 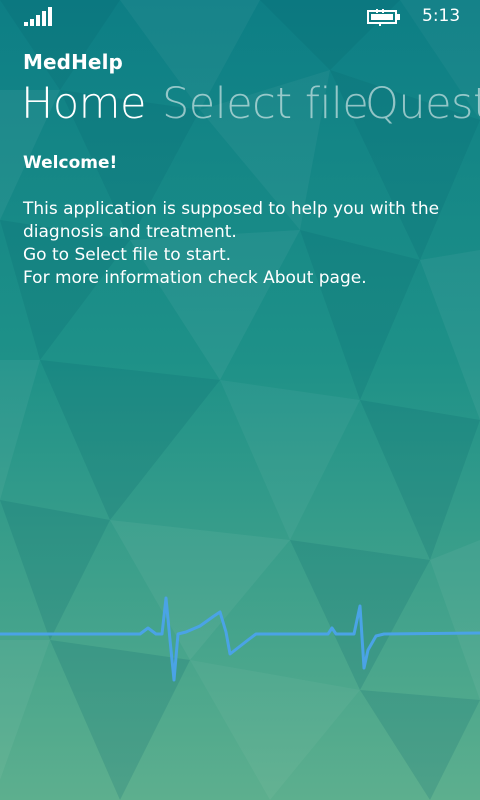 I want to click on description-line: diagnosis and treatment., so click(x=130, y=232).